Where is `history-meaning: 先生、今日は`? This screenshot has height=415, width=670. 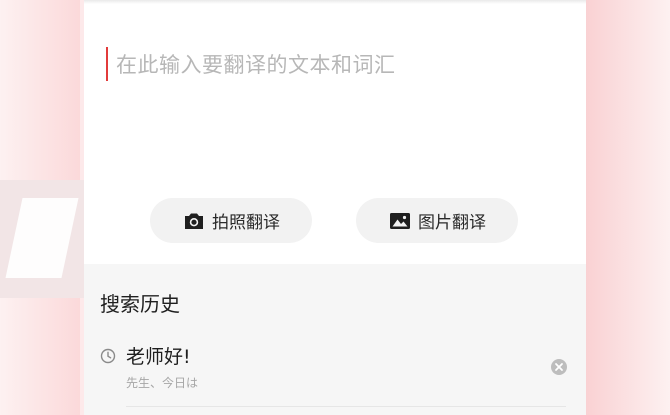 history-meaning: 先生、今日は is located at coordinates (162, 383).